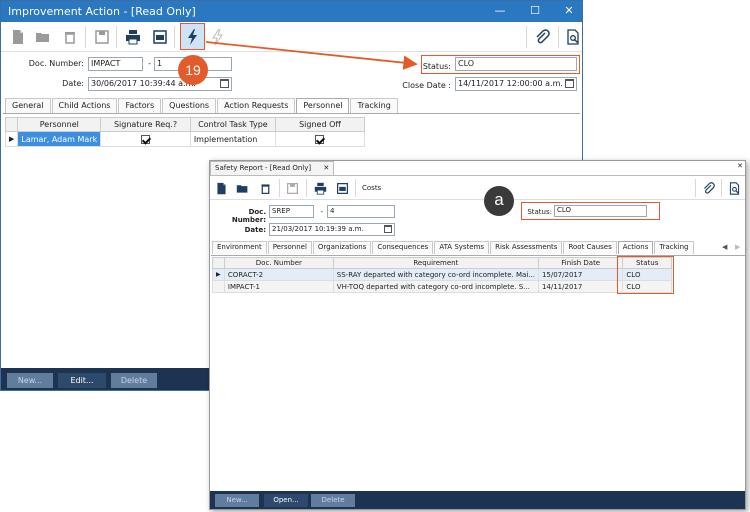  Describe the element at coordinates (462, 247) in the screenshot. I see `tab-ata-systems: ATA Systems` at that location.